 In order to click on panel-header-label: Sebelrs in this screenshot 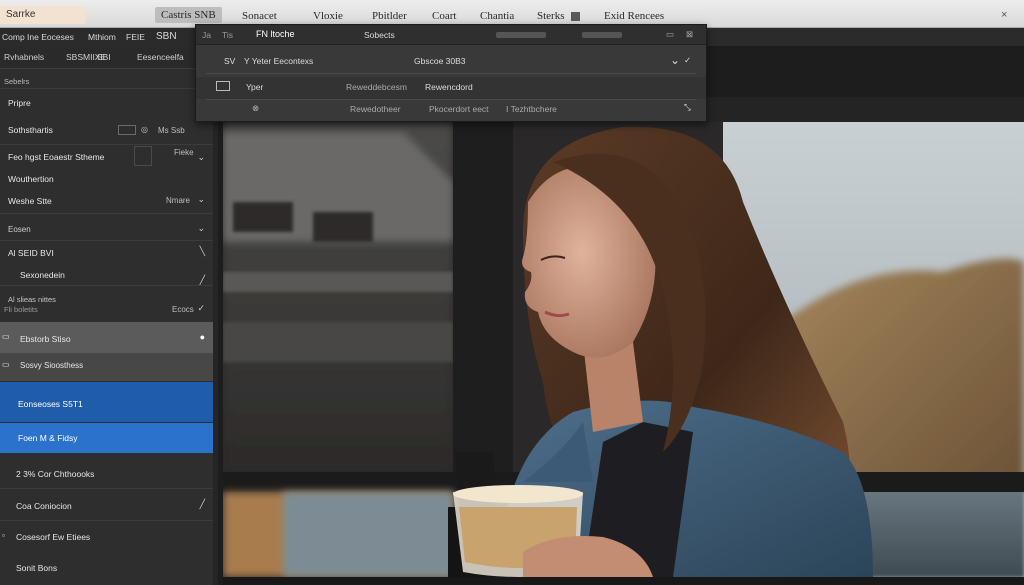, I will do `click(17, 81)`.